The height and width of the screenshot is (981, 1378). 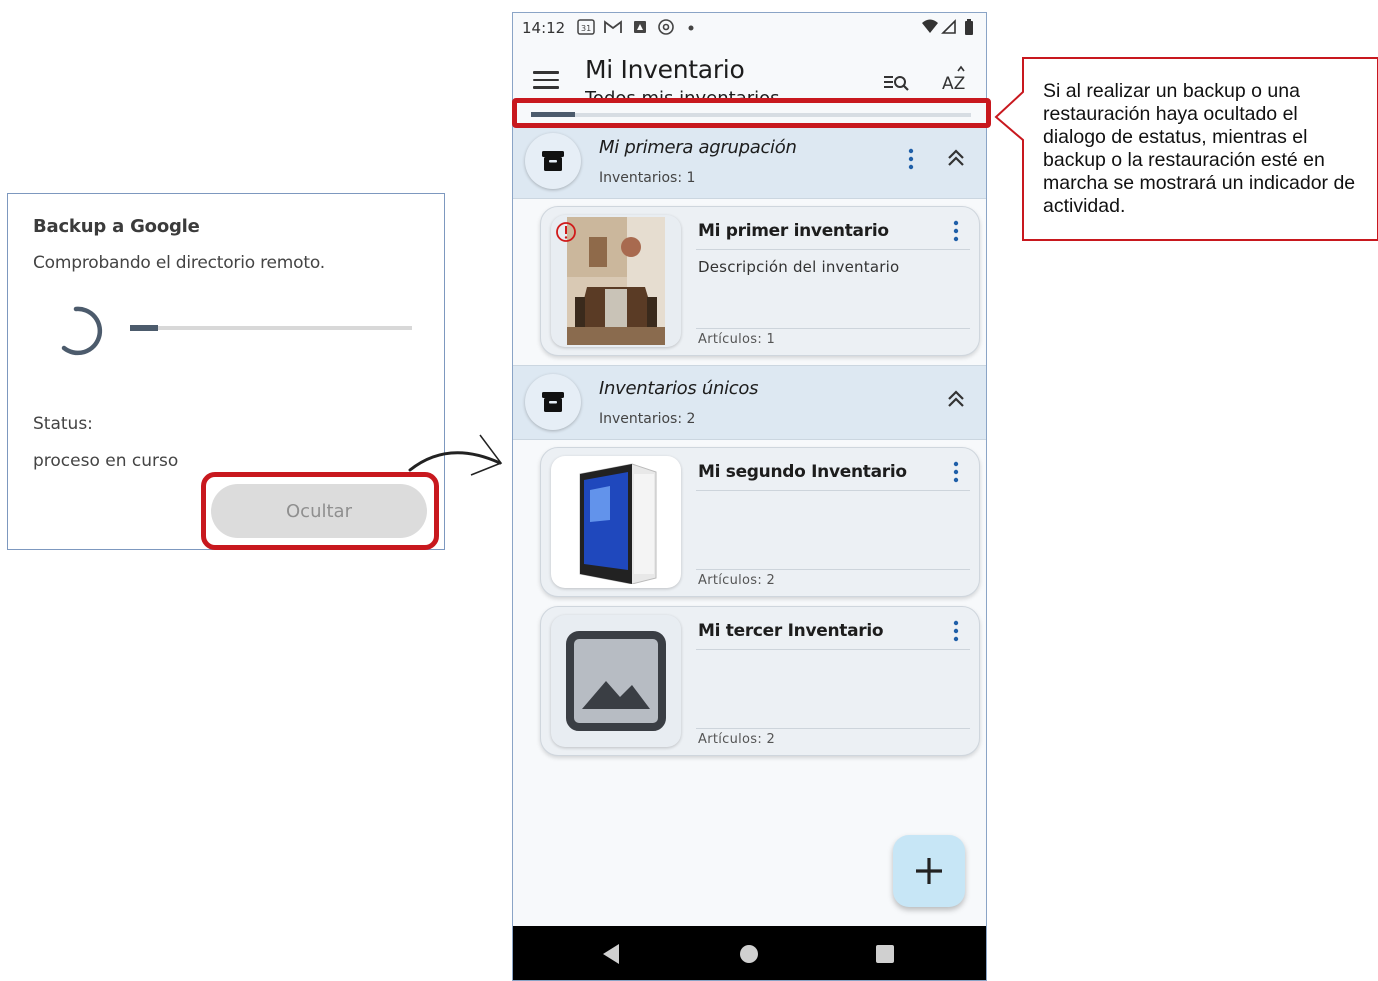 What do you see at coordinates (455, 455) in the screenshot?
I see `pointer-arrow` at bounding box center [455, 455].